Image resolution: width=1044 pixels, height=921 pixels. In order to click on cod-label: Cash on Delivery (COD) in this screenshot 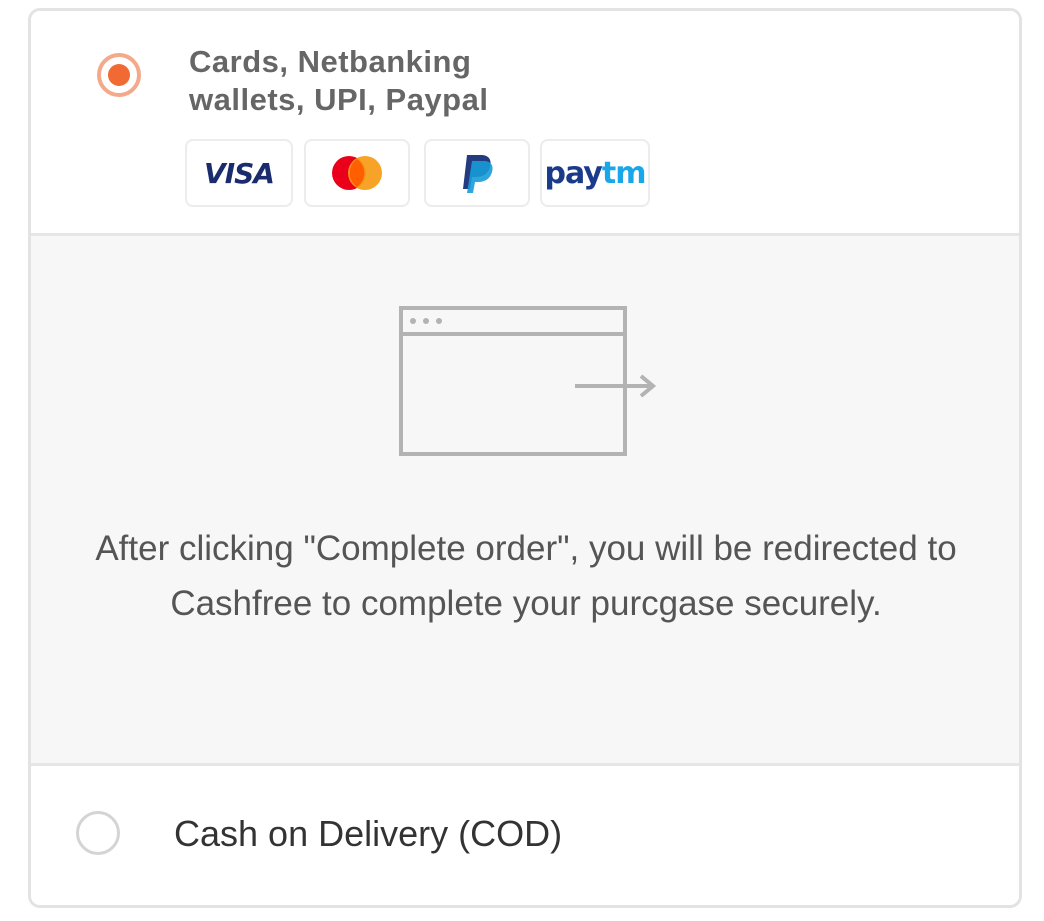, I will do `click(368, 834)`.